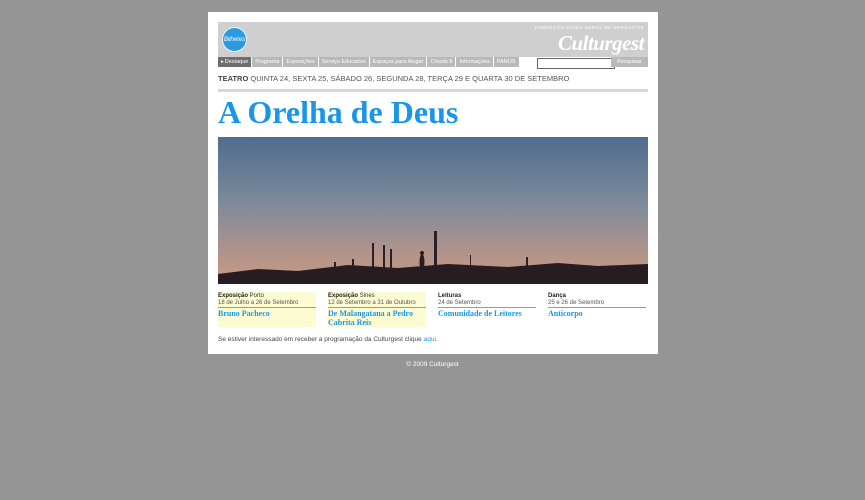  Describe the element at coordinates (601, 43) in the screenshot. I see `culturgest-logo: Culturgest` at that location.